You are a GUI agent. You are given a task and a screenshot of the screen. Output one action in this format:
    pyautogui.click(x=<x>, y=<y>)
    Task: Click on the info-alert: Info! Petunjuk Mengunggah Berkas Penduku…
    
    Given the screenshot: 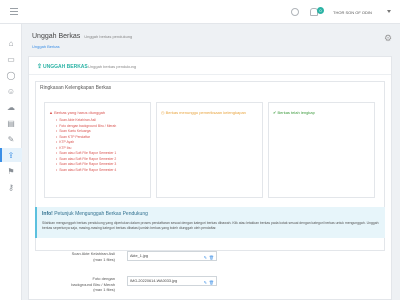 What is the action you would take?
    pyautogui.click(x=210, y=222)
    